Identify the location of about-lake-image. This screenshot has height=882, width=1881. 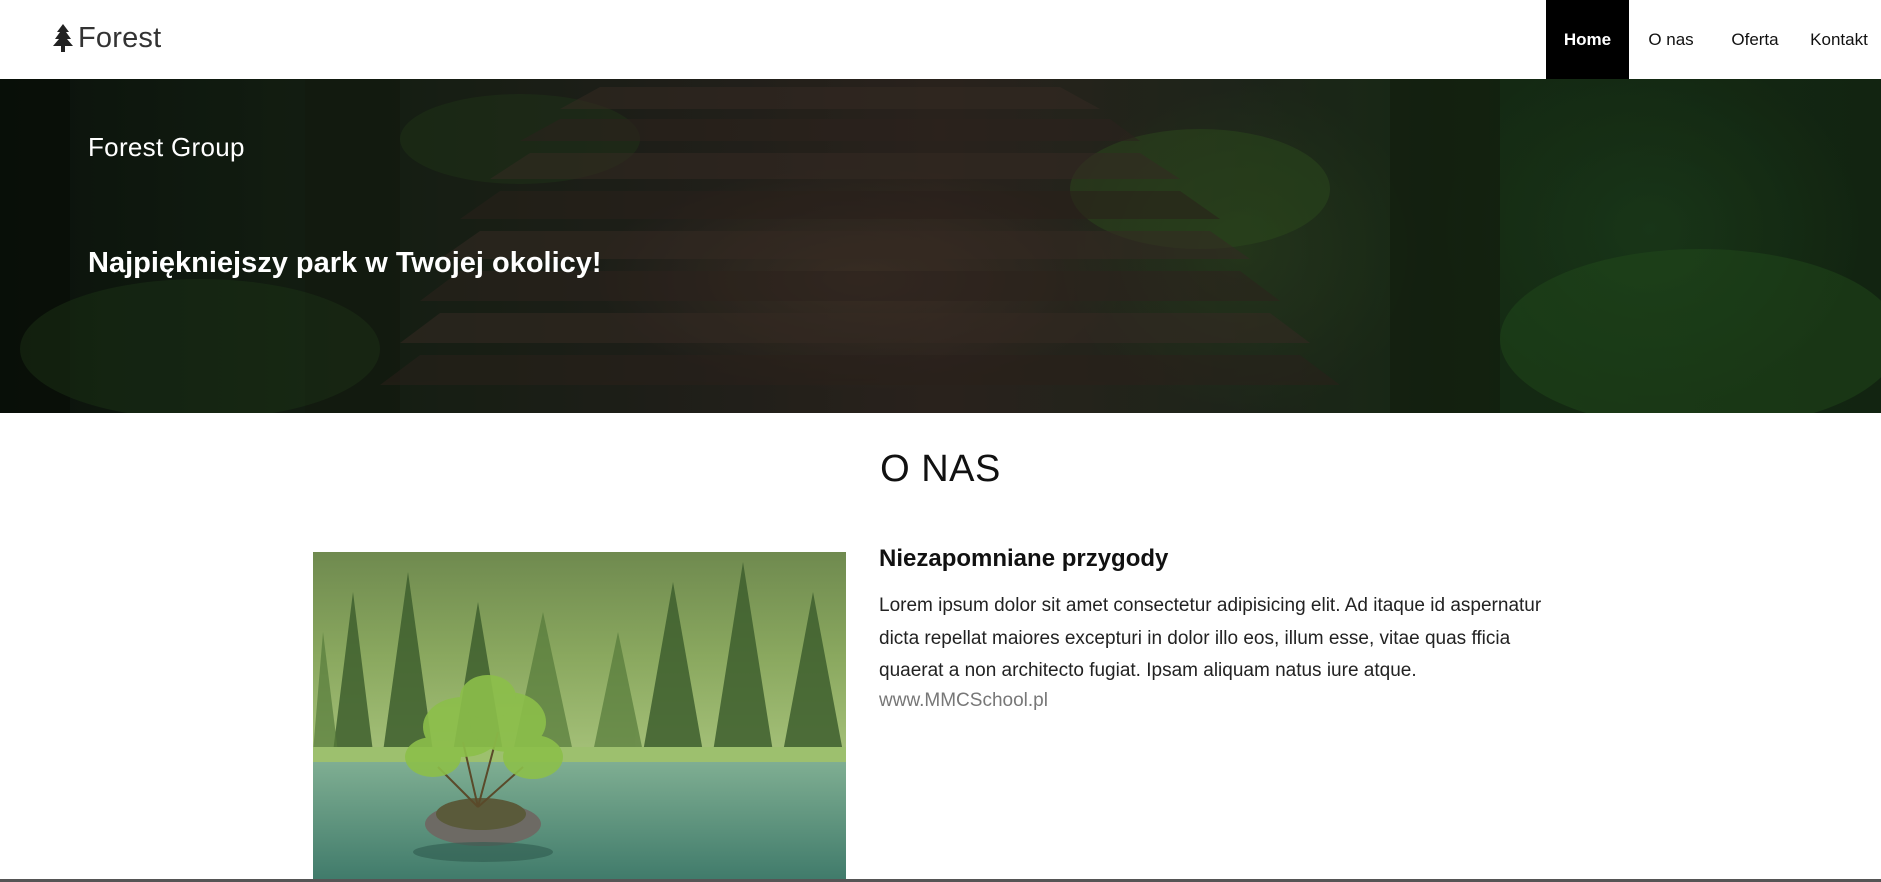
(579, 717).